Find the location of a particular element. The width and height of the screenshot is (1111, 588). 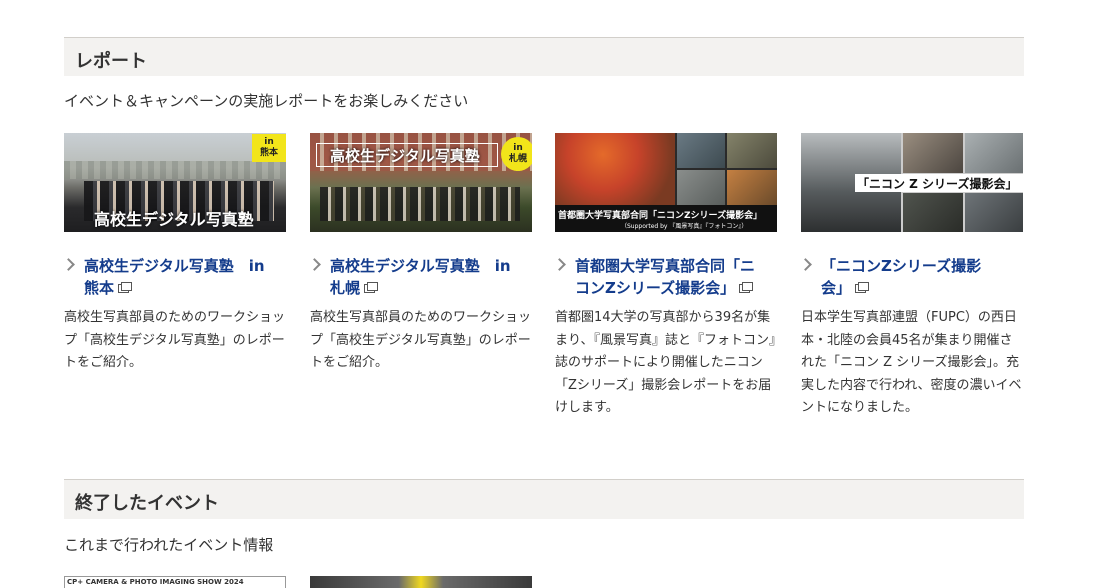

location-badge: in 熊本 is located at coordinates (269, 148).